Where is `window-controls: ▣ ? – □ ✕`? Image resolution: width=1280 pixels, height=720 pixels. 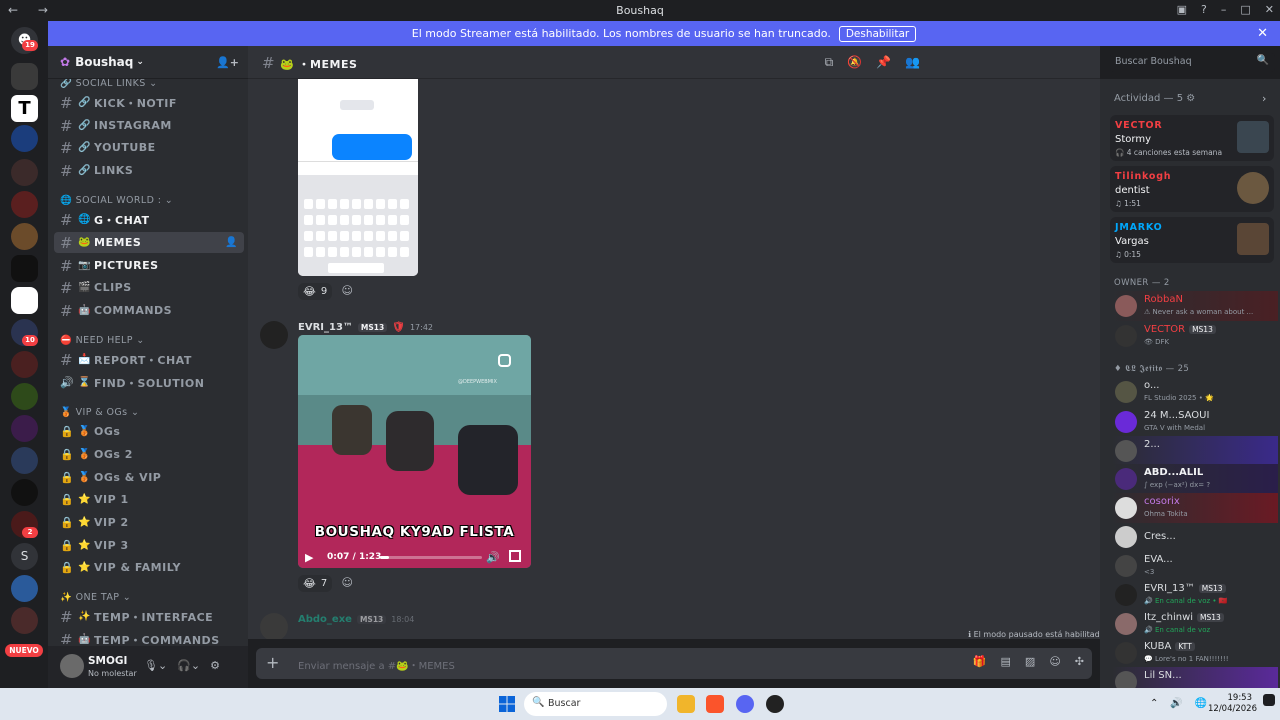
window-controls: ▣ ? – □ ✕ is located at coordinates (1225, 9).